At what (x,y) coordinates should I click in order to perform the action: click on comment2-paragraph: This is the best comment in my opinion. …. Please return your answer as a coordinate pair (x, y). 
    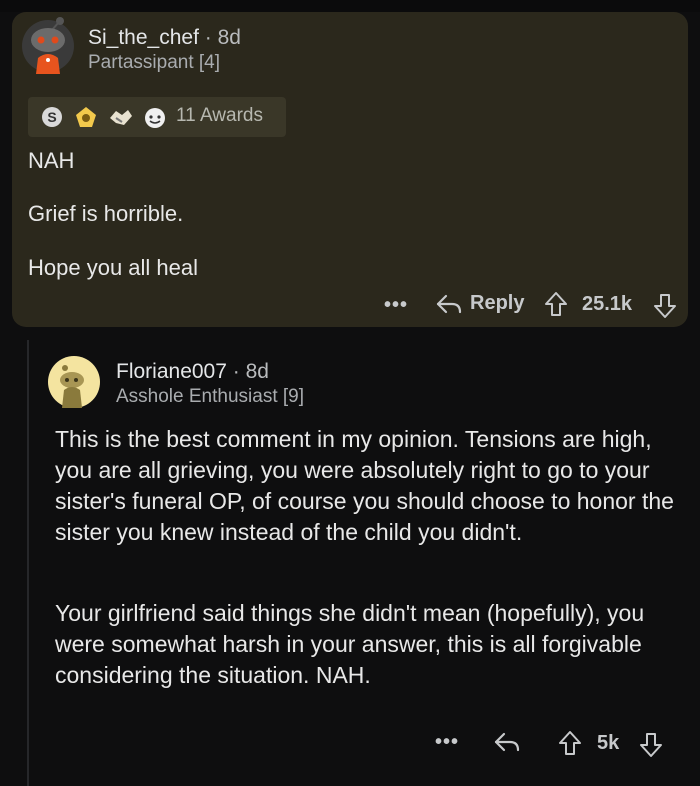
    Looking at the image, I should click on (364, 485).